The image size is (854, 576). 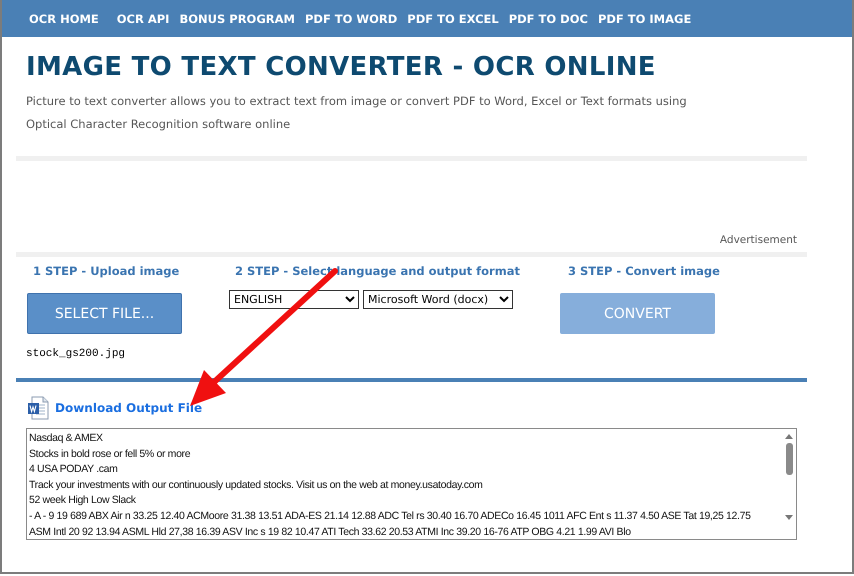 What do you see at coordinates (143, 18) in the screenshot?
I see `nav-link: OCR API` at bounding box center [143, 18].